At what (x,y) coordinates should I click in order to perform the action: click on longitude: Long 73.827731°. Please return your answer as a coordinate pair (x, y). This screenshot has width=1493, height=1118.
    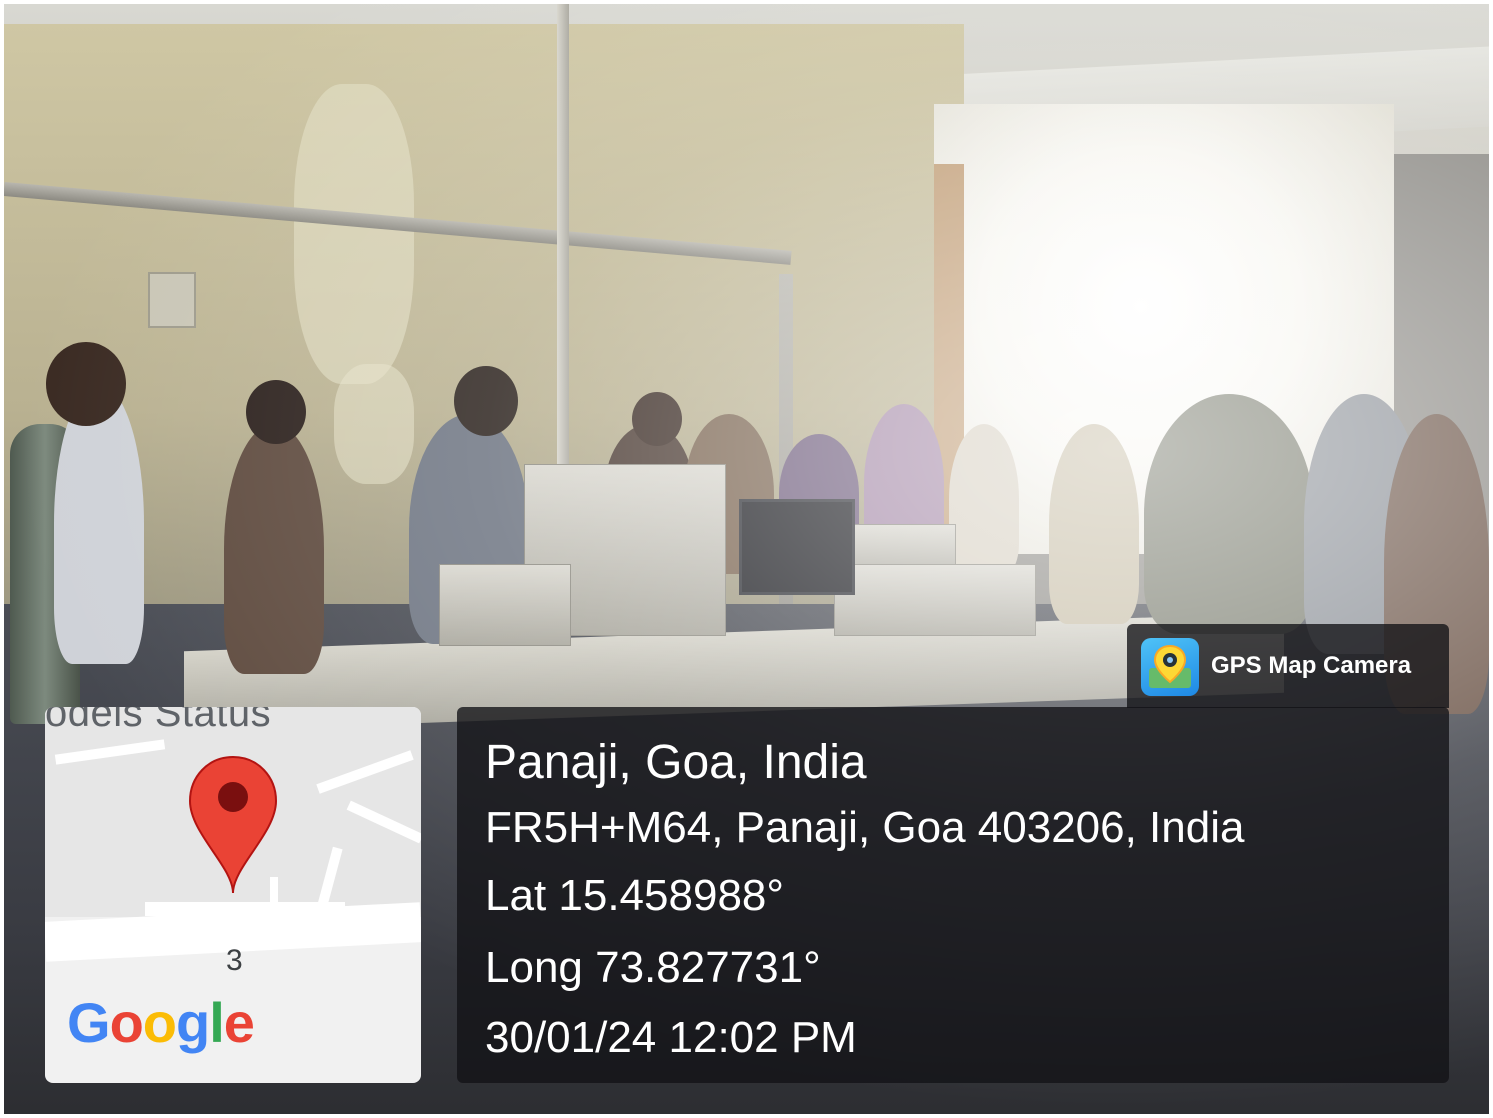
    Looking at the image, I should click on (653, 967).